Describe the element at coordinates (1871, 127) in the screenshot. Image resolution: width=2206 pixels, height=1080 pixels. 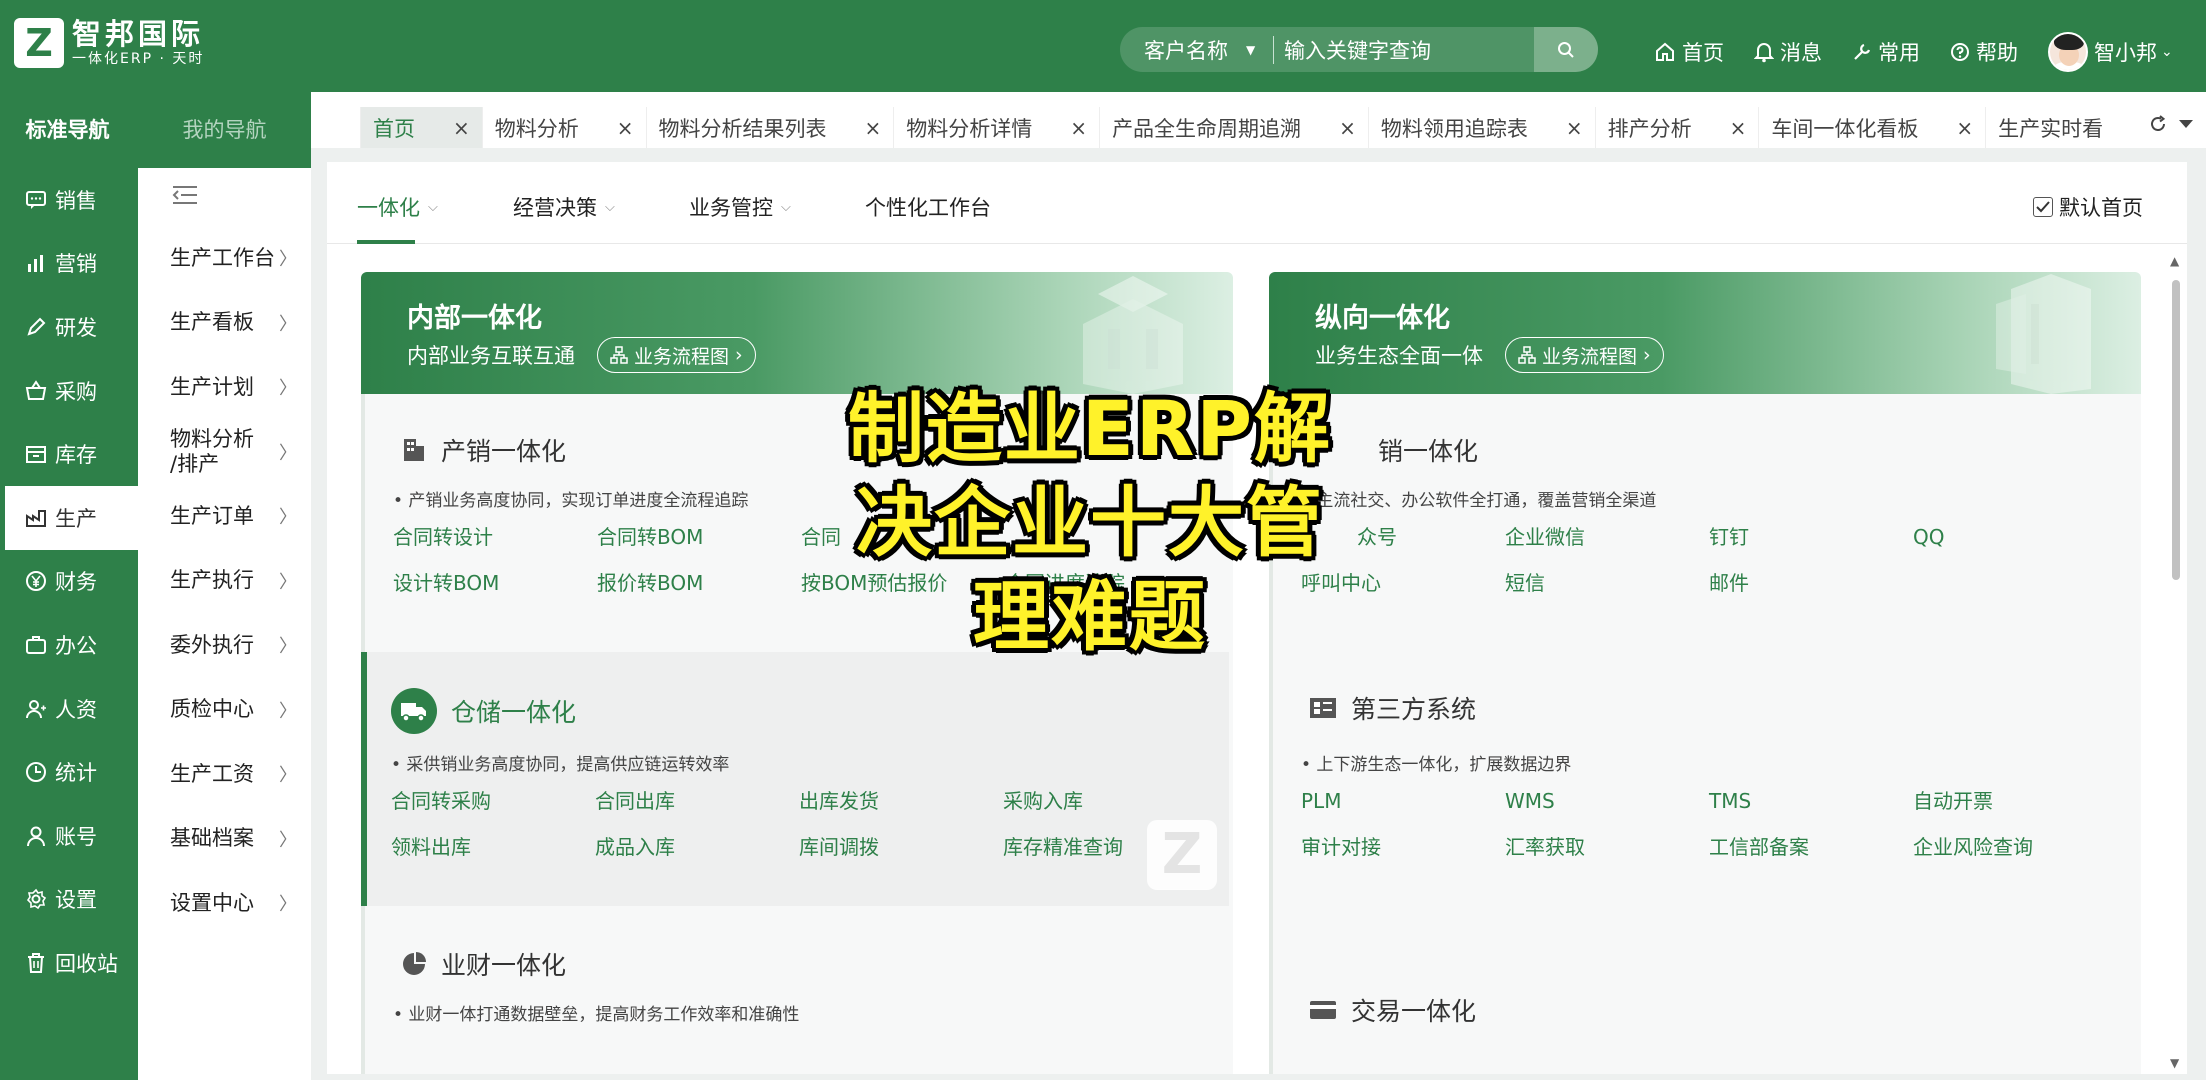
I see `tab: 车间一体化看板 ×` at that location.